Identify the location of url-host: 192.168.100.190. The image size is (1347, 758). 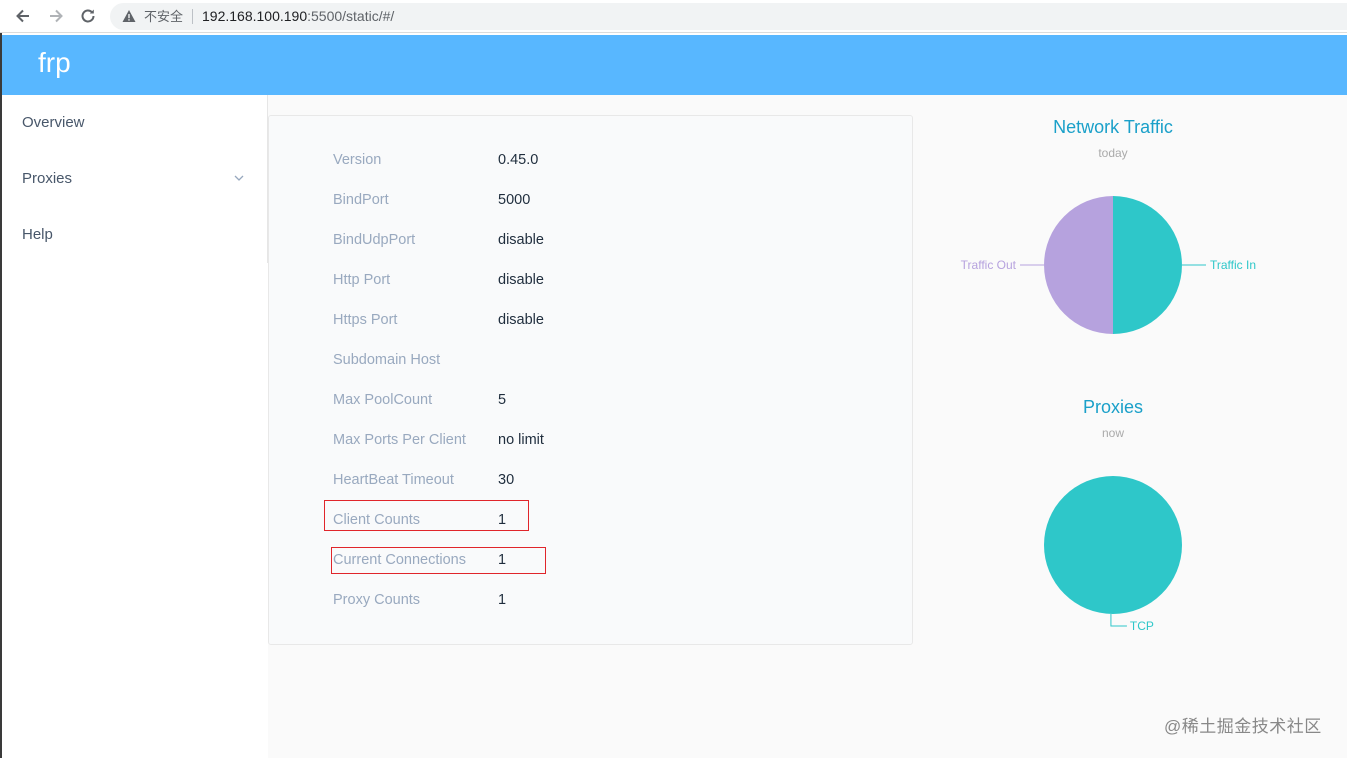
(255, 16).